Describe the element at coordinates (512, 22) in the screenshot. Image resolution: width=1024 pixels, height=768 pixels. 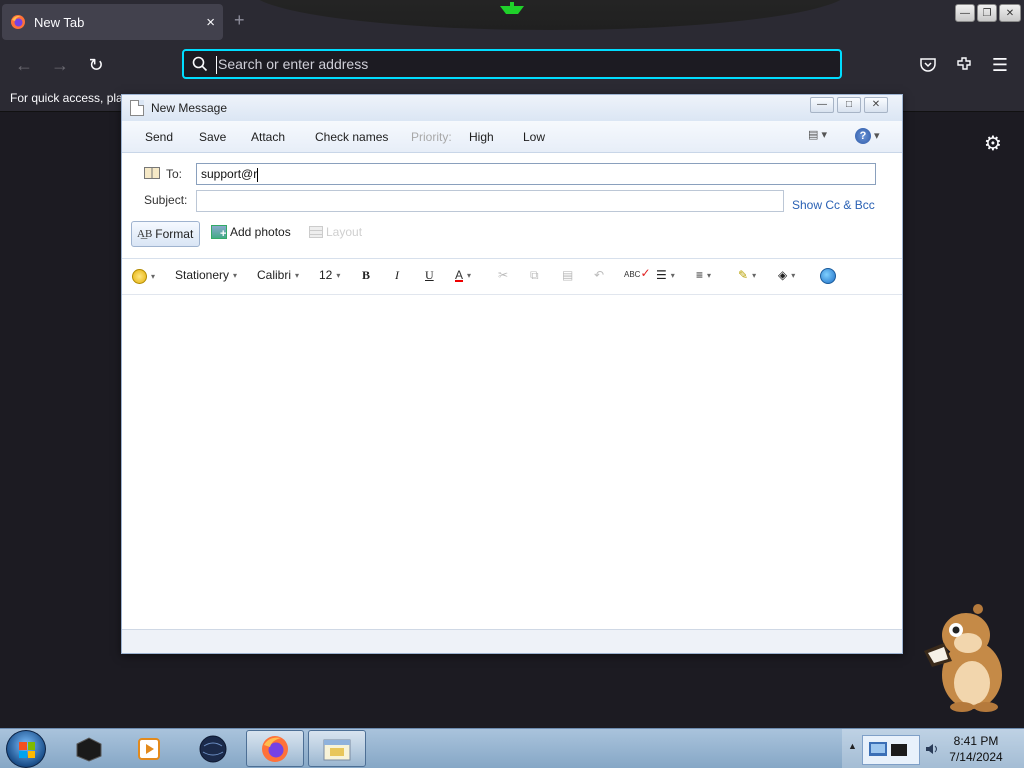
I see `tab-strip: New Tab × + — ❐ ✕` at that location.